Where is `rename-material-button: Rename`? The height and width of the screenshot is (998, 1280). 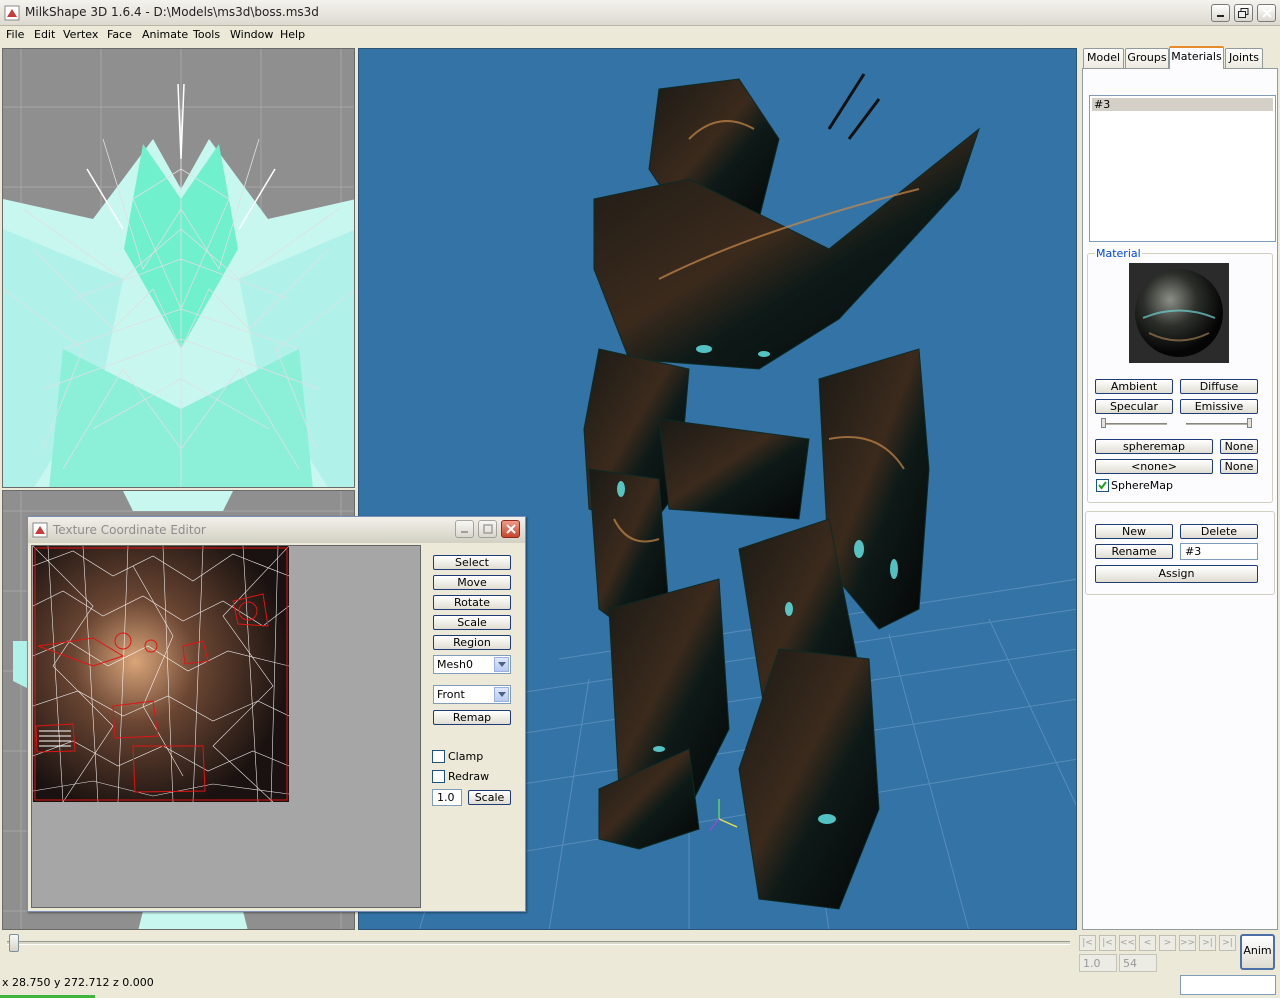 rename-material-button: Rename is located at coordinates (1134, 551).